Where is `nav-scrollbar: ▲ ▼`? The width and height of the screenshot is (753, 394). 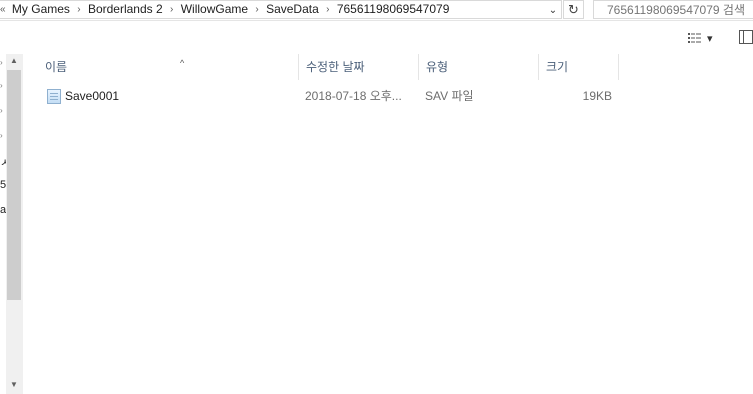 nav-scrollbar: ▲ ▼ is located at coordinates (14, 224).